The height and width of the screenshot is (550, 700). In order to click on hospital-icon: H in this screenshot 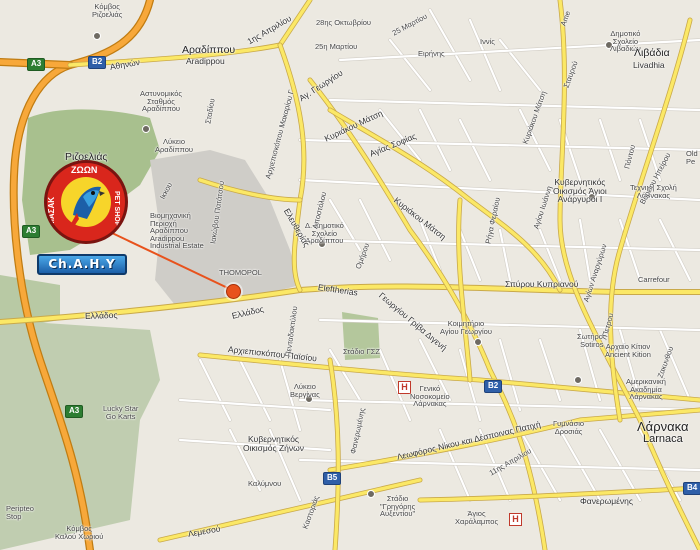, I will do `click(515, 519)`.